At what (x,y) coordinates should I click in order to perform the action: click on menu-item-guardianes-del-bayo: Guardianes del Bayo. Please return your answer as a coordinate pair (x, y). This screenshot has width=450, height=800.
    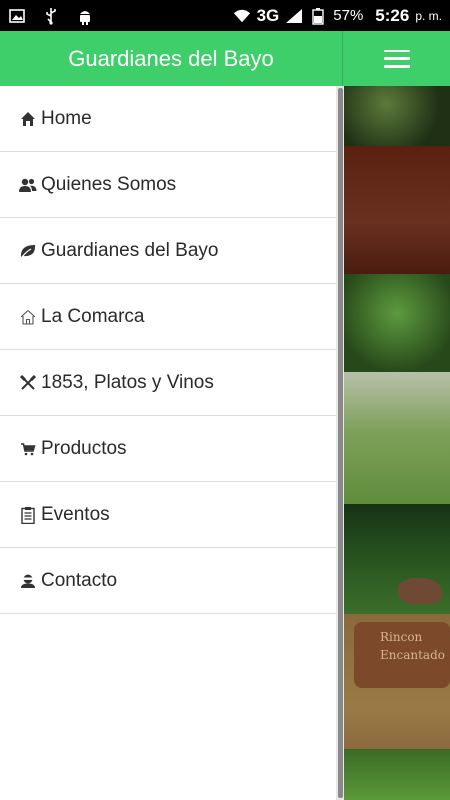
    Looking at the image, I should click on (168, 251).